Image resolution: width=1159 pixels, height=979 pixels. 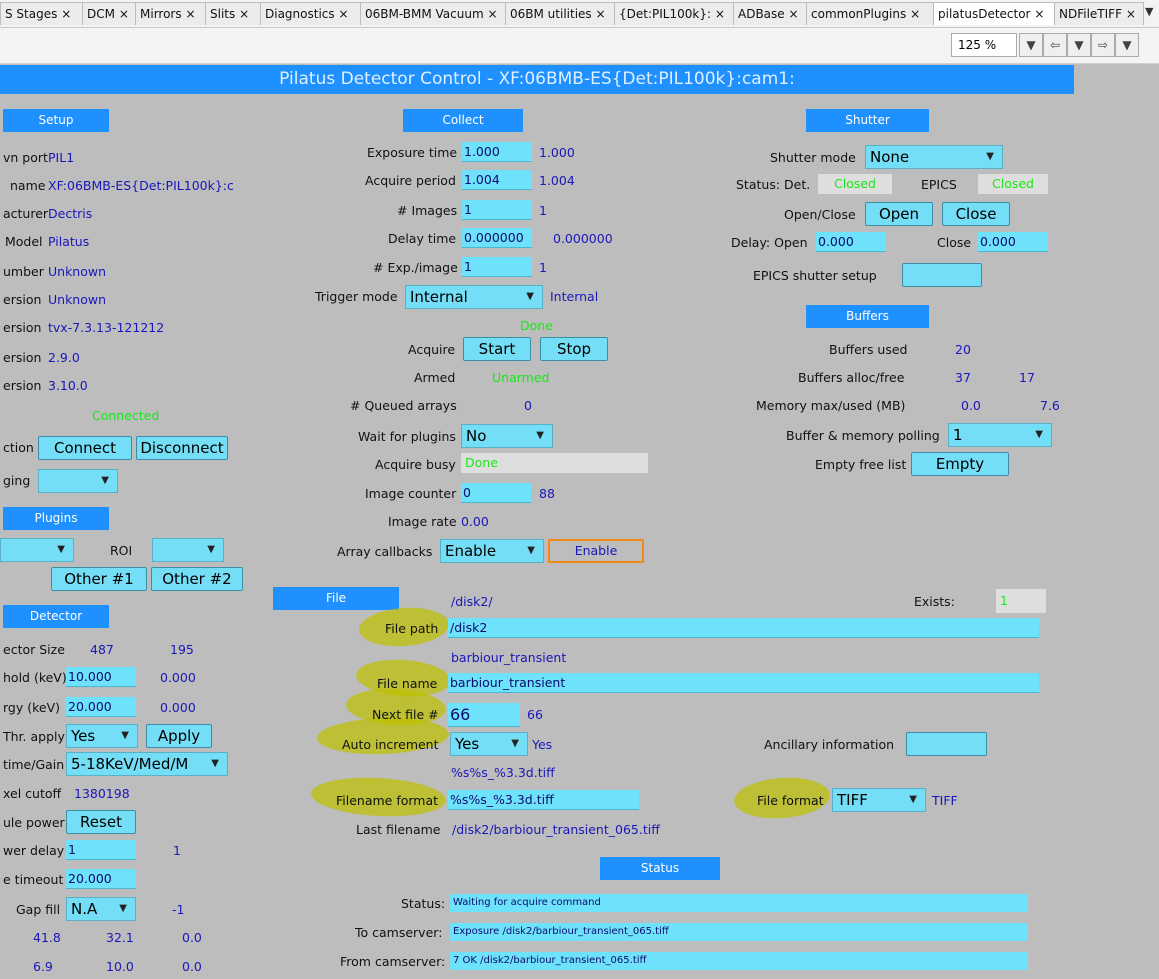 I want to click on acquire-period-input: 1.004, so click(x=497, y=180).